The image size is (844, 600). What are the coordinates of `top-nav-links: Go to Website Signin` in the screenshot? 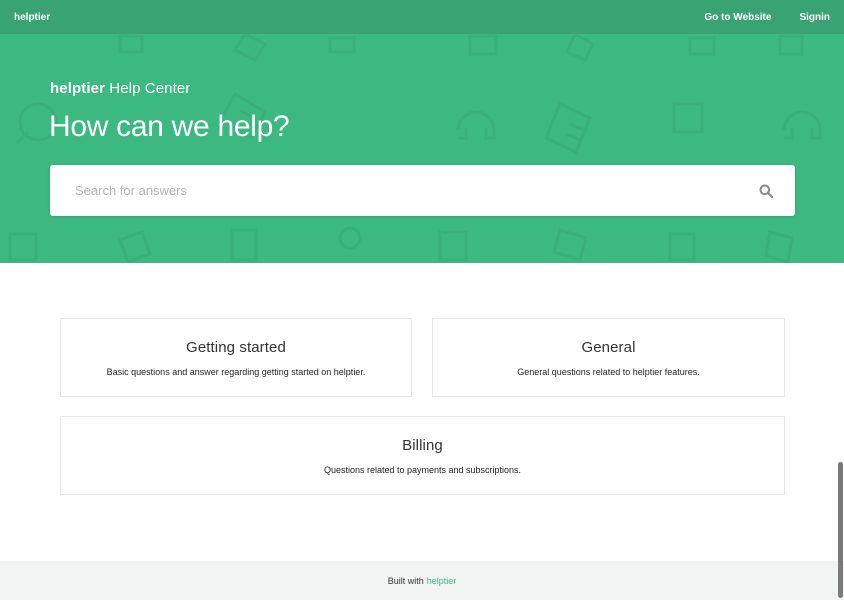 It's located at (767, 17).